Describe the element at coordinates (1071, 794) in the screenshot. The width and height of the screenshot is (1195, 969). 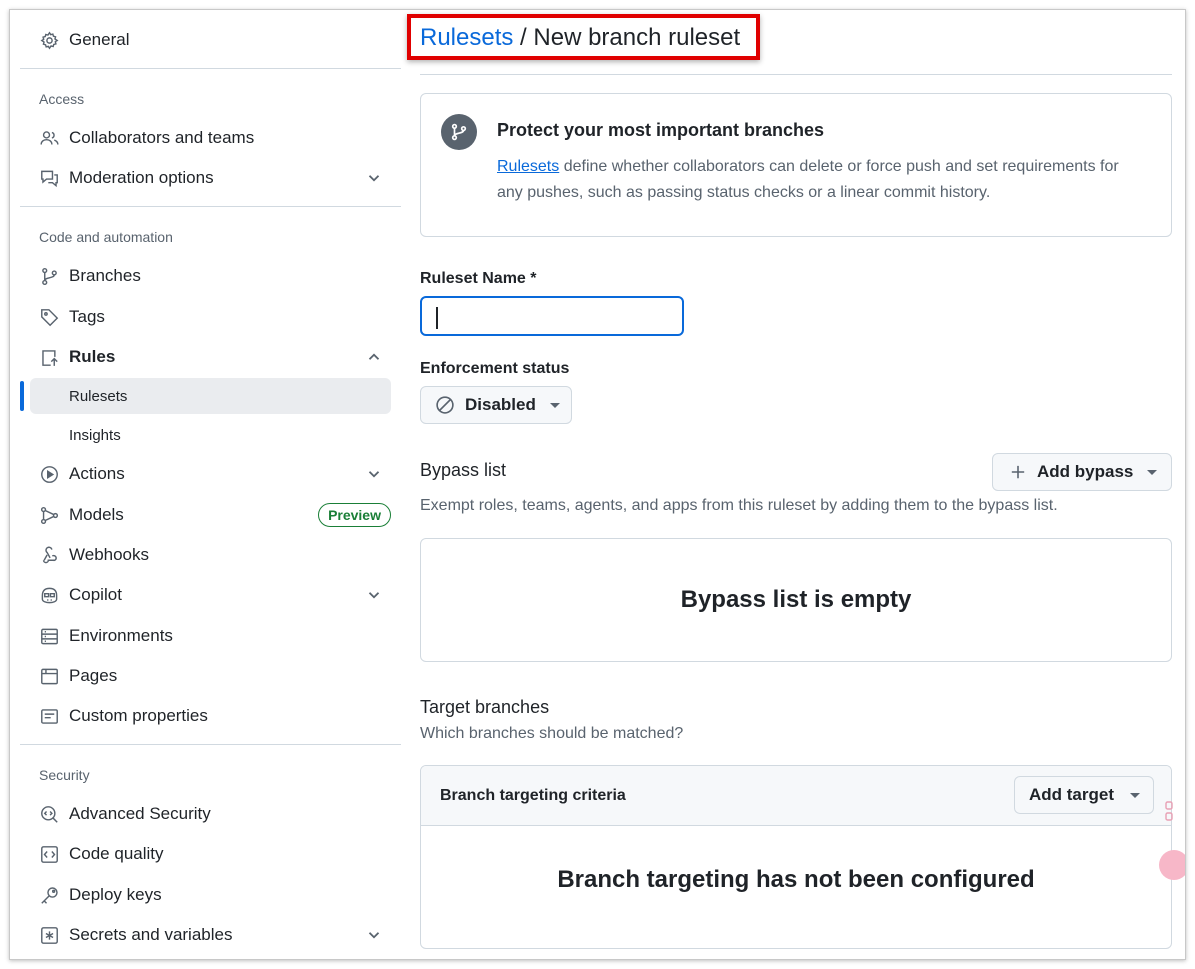
I see `add-target-label: Add target` at that location.